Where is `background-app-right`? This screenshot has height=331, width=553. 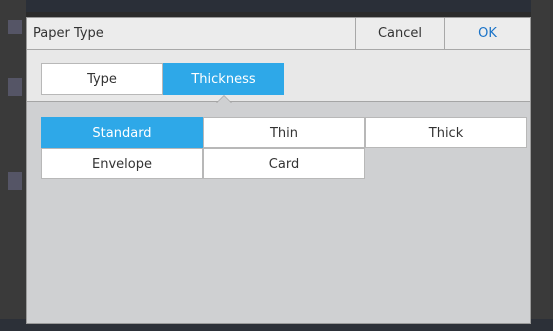 background-app-right is located at coordinates (542, 165).